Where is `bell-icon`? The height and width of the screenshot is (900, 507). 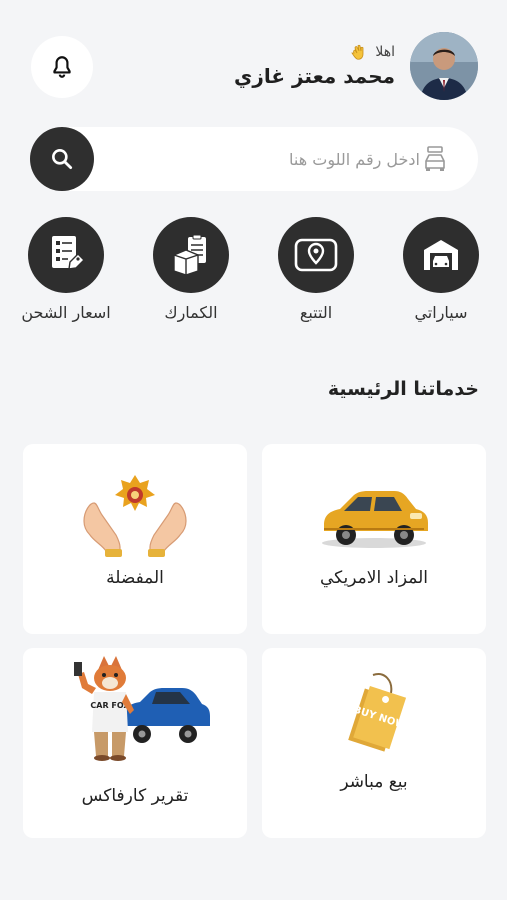 bell-icon is located at coordinates (62, 67).